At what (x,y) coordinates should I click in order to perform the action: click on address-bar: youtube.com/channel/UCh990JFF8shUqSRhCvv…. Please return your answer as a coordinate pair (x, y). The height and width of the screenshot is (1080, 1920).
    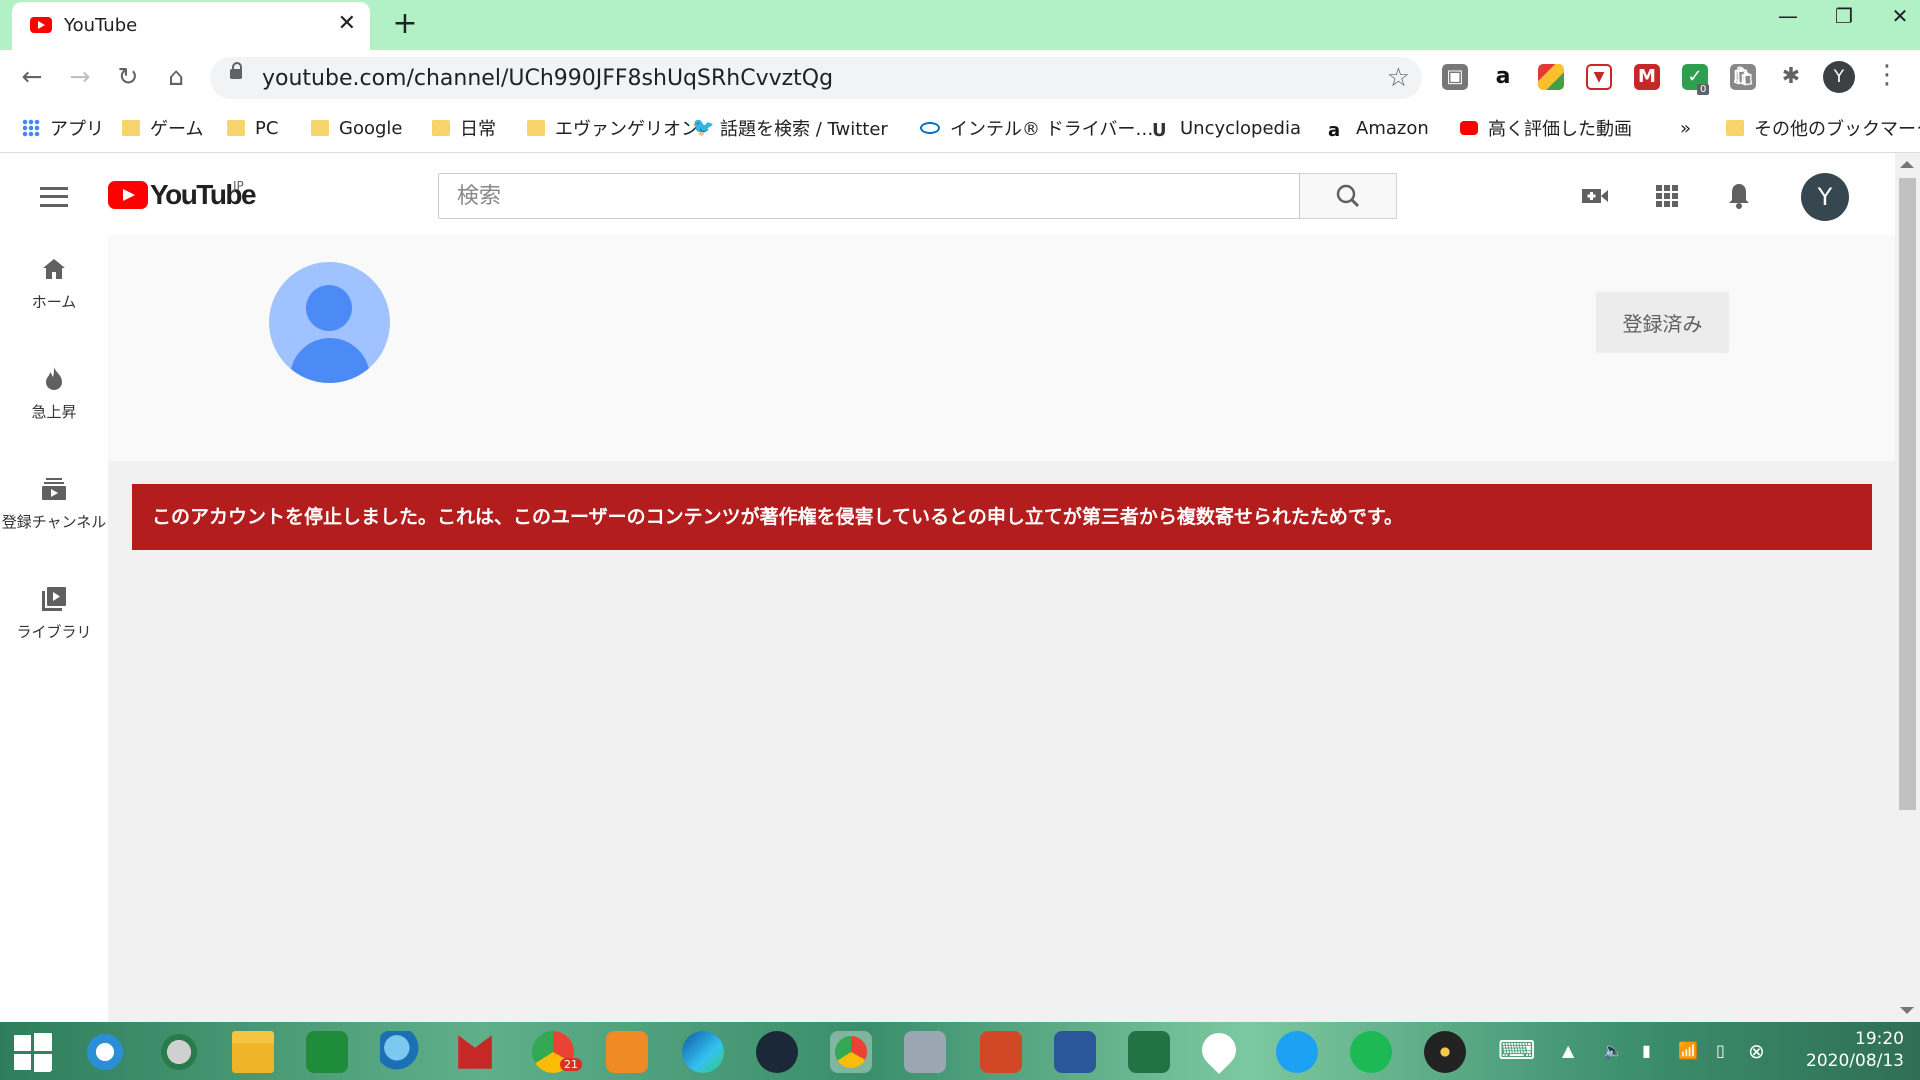
    Looking at the image, I should click on (816, 78).